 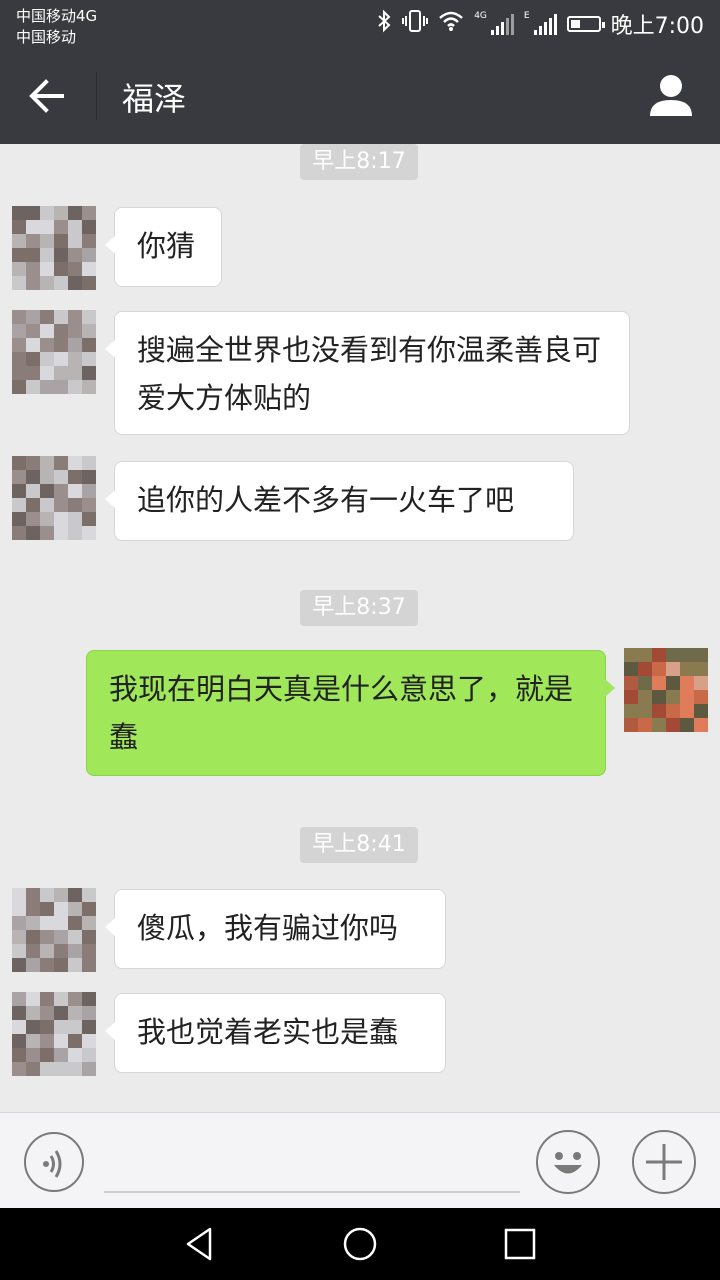 What do you see at coordinates (57, 16) in the screenshot?
I see `carrier-primary: 中国移动4G` at bounding box center [57, 16].